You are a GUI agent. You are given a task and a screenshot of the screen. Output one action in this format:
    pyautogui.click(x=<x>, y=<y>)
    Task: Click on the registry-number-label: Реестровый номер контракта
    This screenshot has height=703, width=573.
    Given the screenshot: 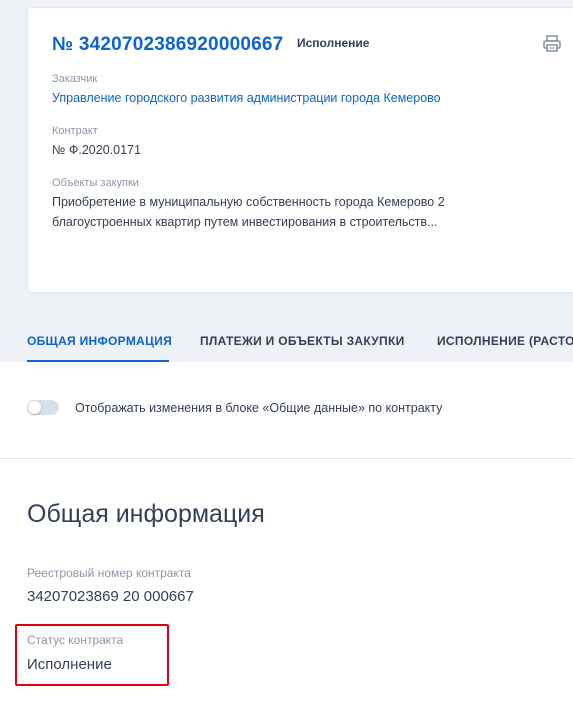 What is the action you would take?
    pyautogui.click(x=109, y=573)
    